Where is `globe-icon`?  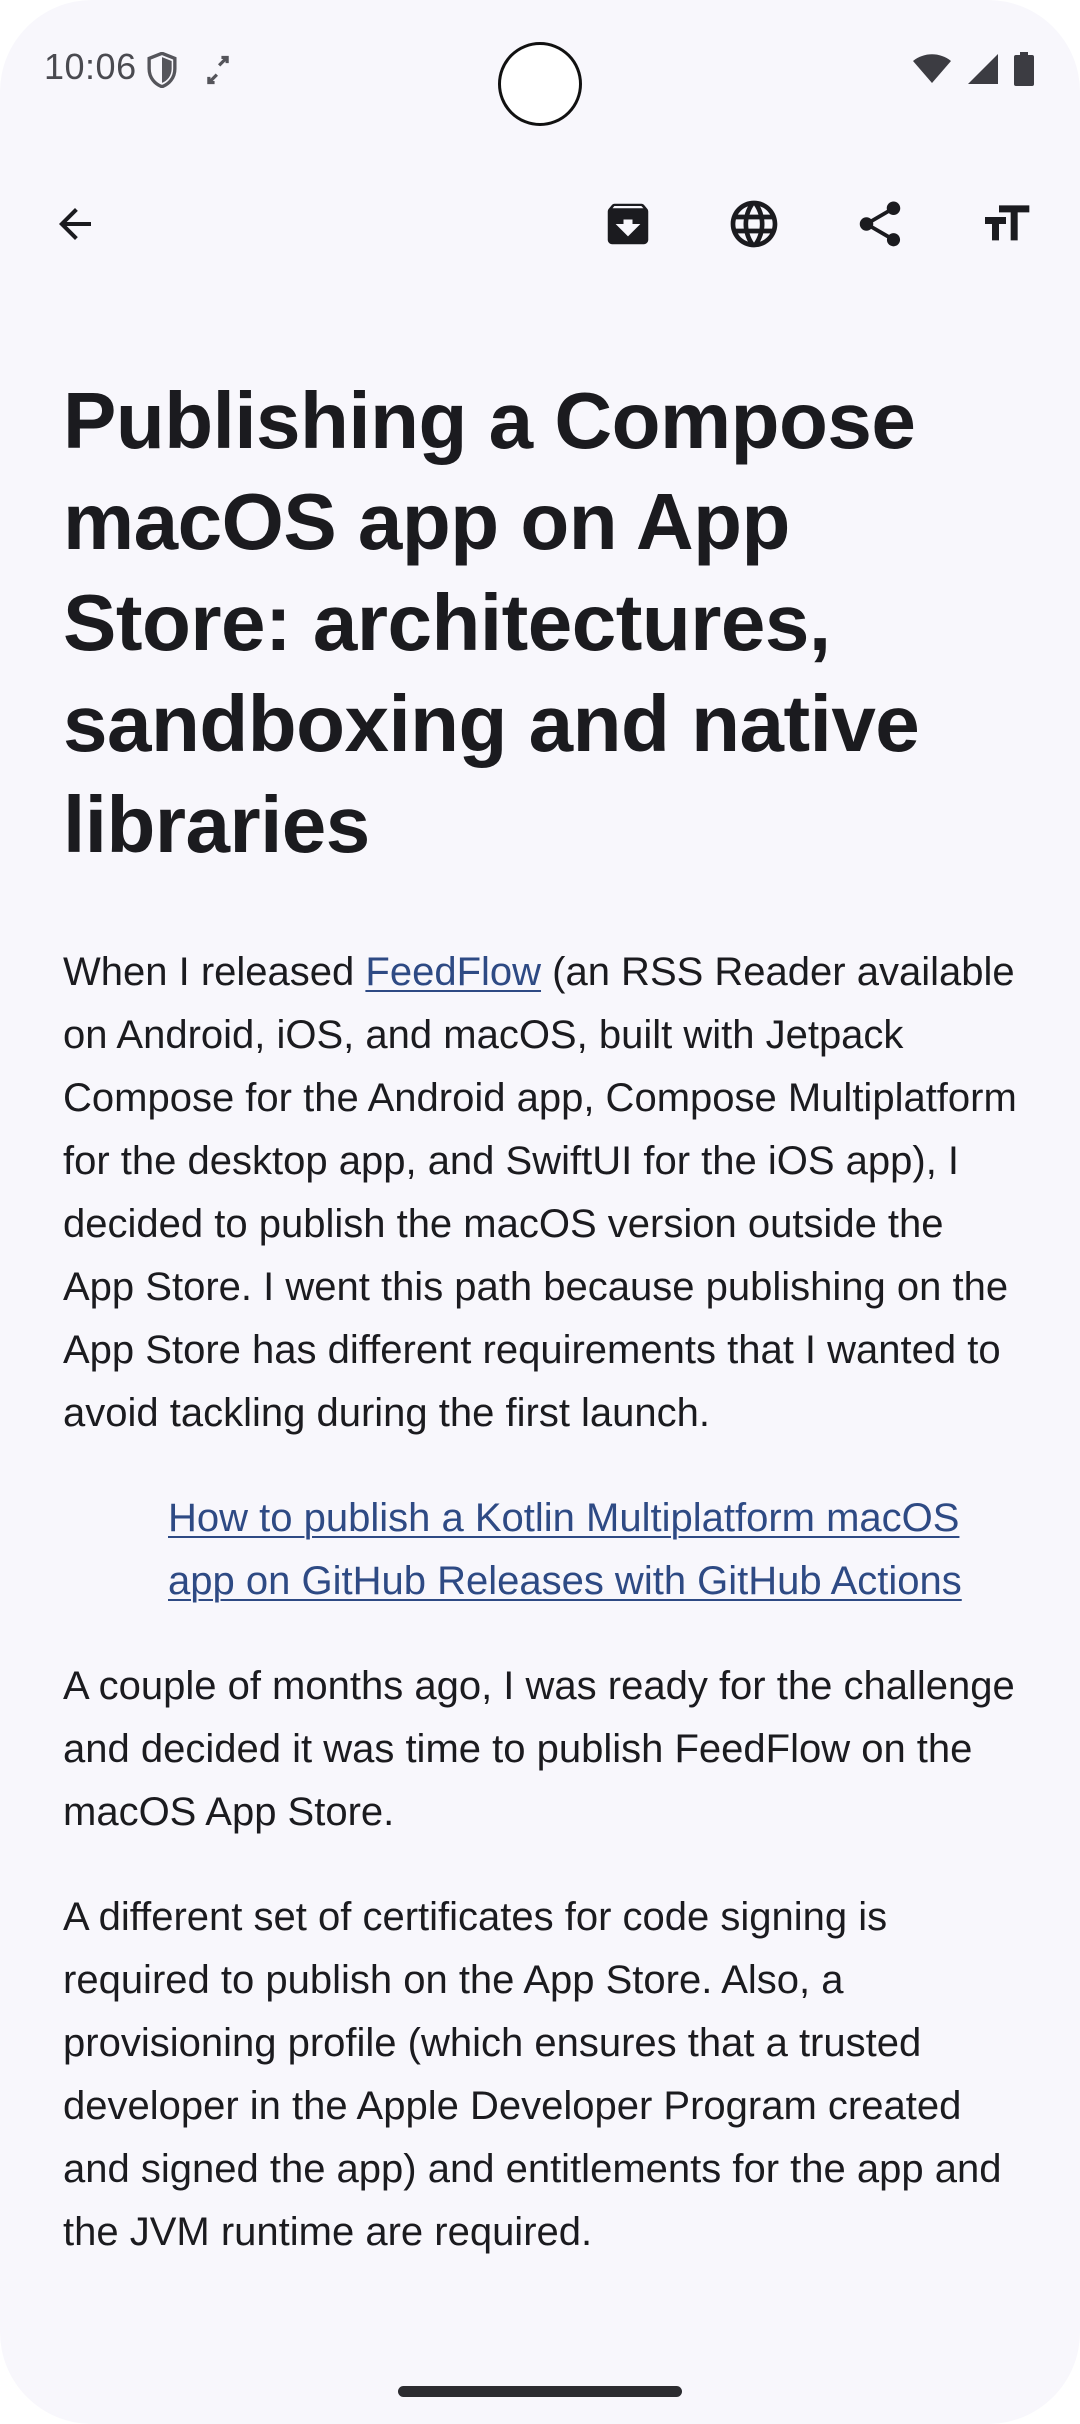
globe-icon is located at coordinates (754, 226).